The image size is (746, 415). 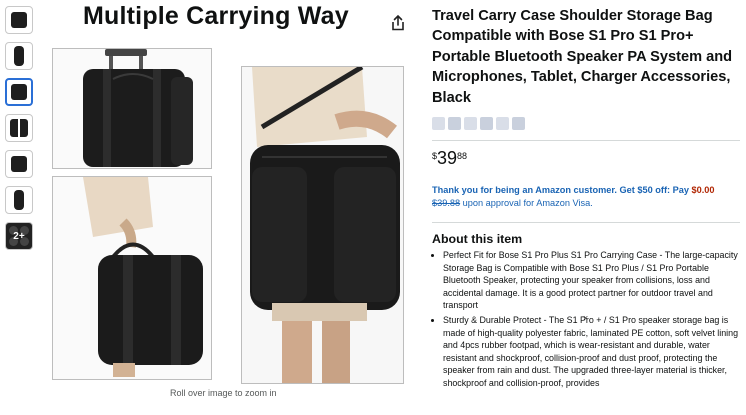 I want to click on more-images-label: 2+, so click(x=19, y=236).